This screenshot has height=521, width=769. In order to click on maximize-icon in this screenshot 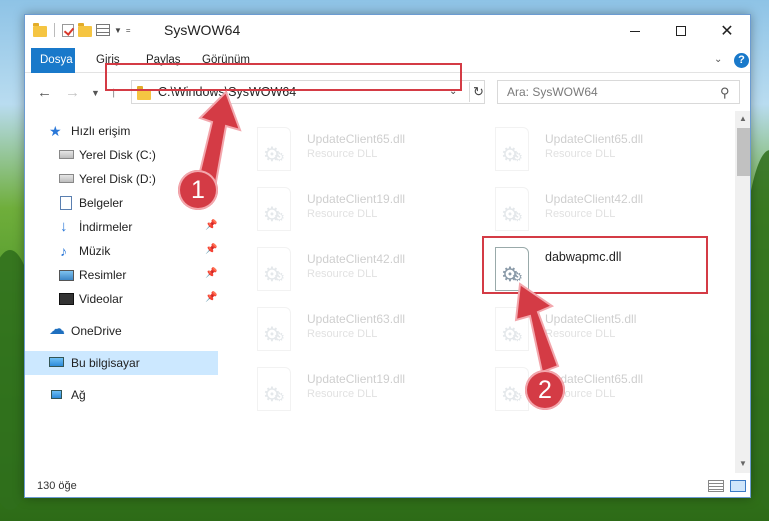, I will do `click(681, 31)`.